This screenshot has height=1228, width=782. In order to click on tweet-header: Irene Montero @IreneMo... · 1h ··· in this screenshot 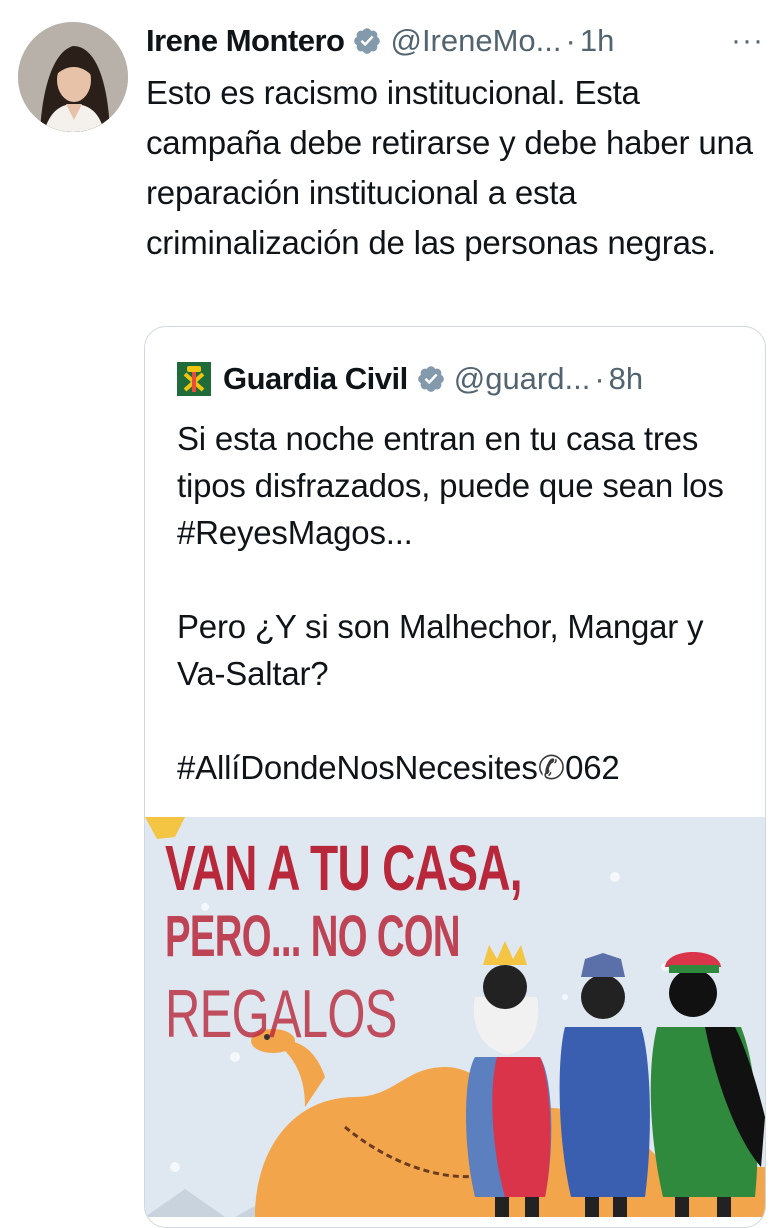, I will do `click(455, 41)`.